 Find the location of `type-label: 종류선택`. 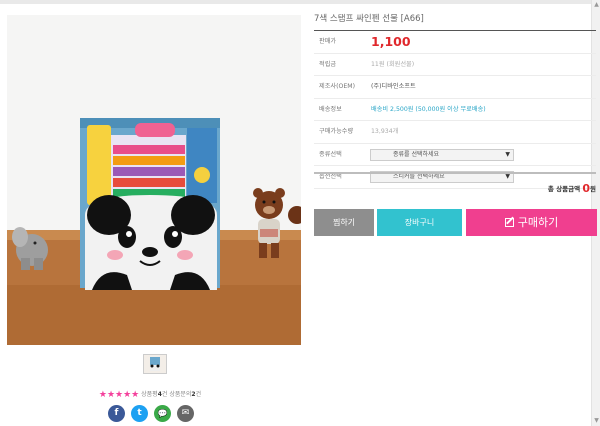

type-label: 종류선택 is located at coordinates (330, 154).